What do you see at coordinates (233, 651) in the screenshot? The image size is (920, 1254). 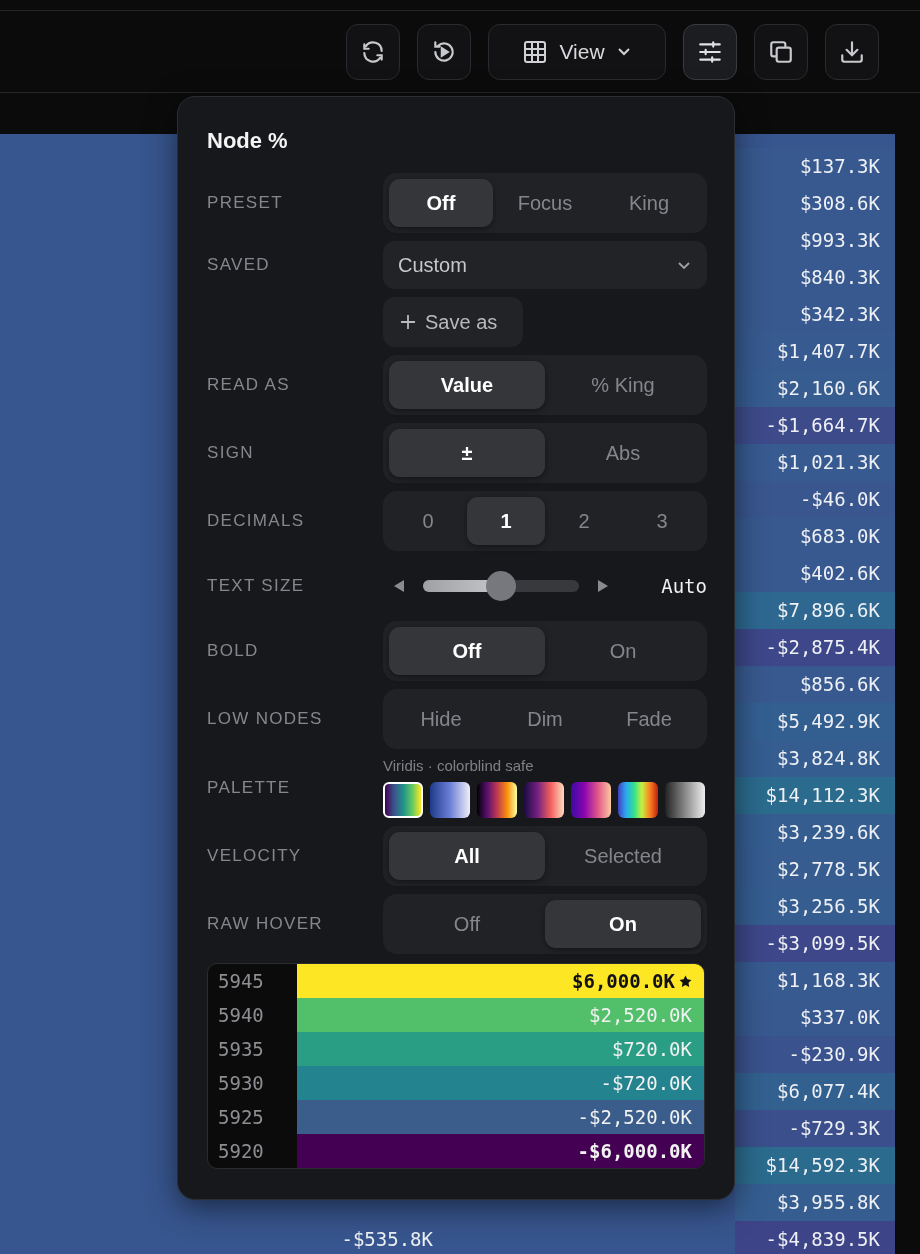 I see `setting-label: BOLD` at bounding box center [233, 651].